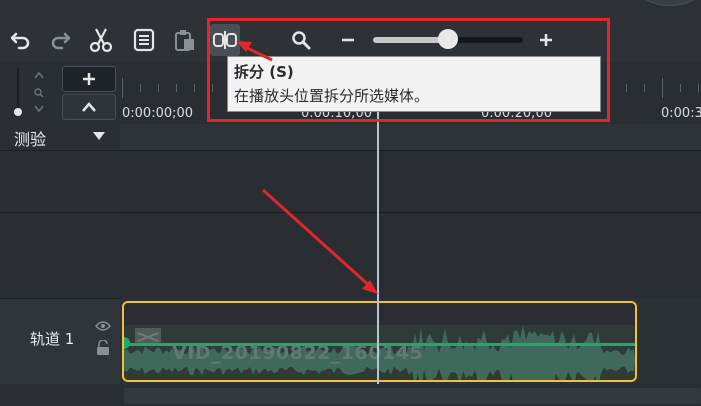 This screenshot has width=701, height=406. What do you see at coordinates (317, 239) in the screenshot?
I see `annotation-arrow-playhead` at bounding box center [317, 239].